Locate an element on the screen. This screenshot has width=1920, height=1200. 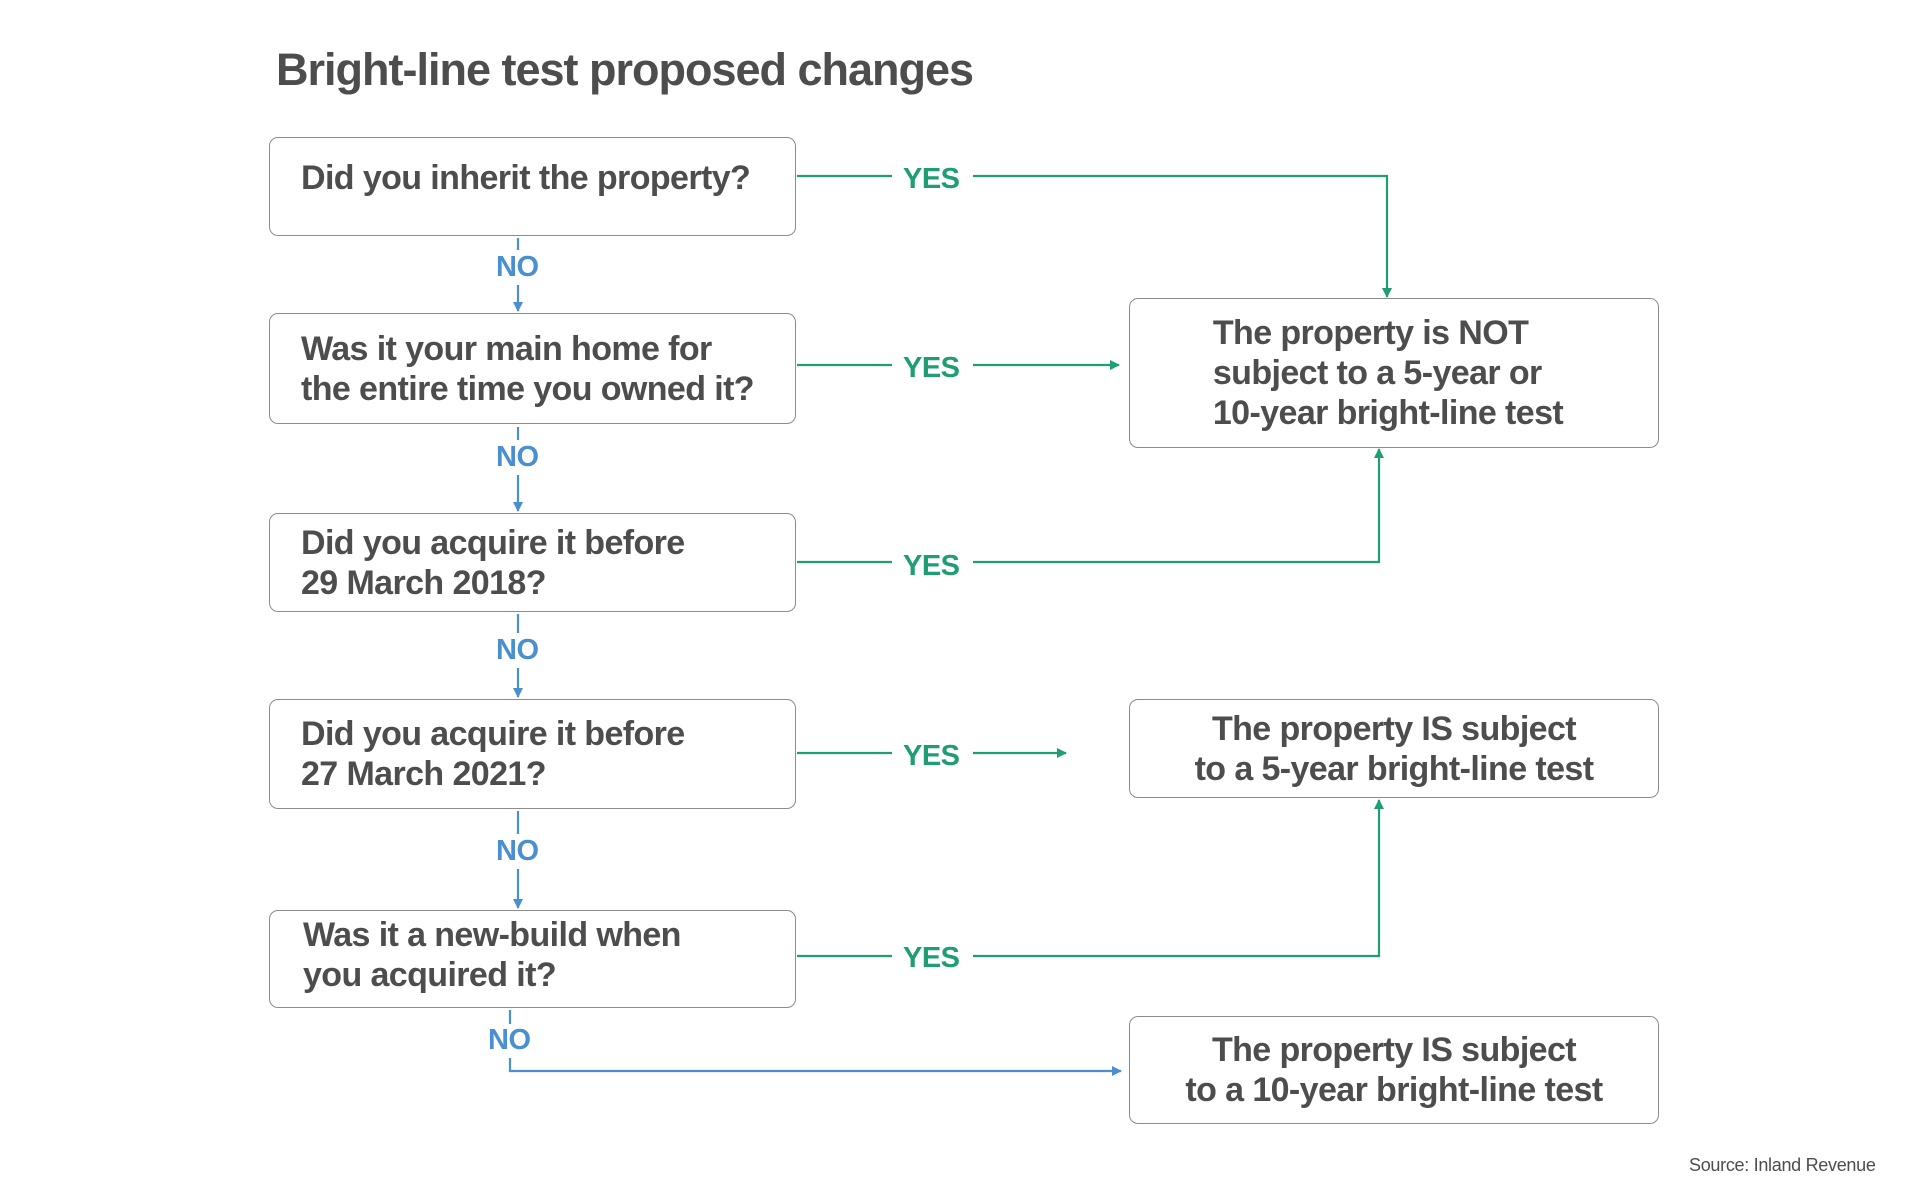
question-box-inherit: Did you inherit the property? is located at coordinates (532, 186).